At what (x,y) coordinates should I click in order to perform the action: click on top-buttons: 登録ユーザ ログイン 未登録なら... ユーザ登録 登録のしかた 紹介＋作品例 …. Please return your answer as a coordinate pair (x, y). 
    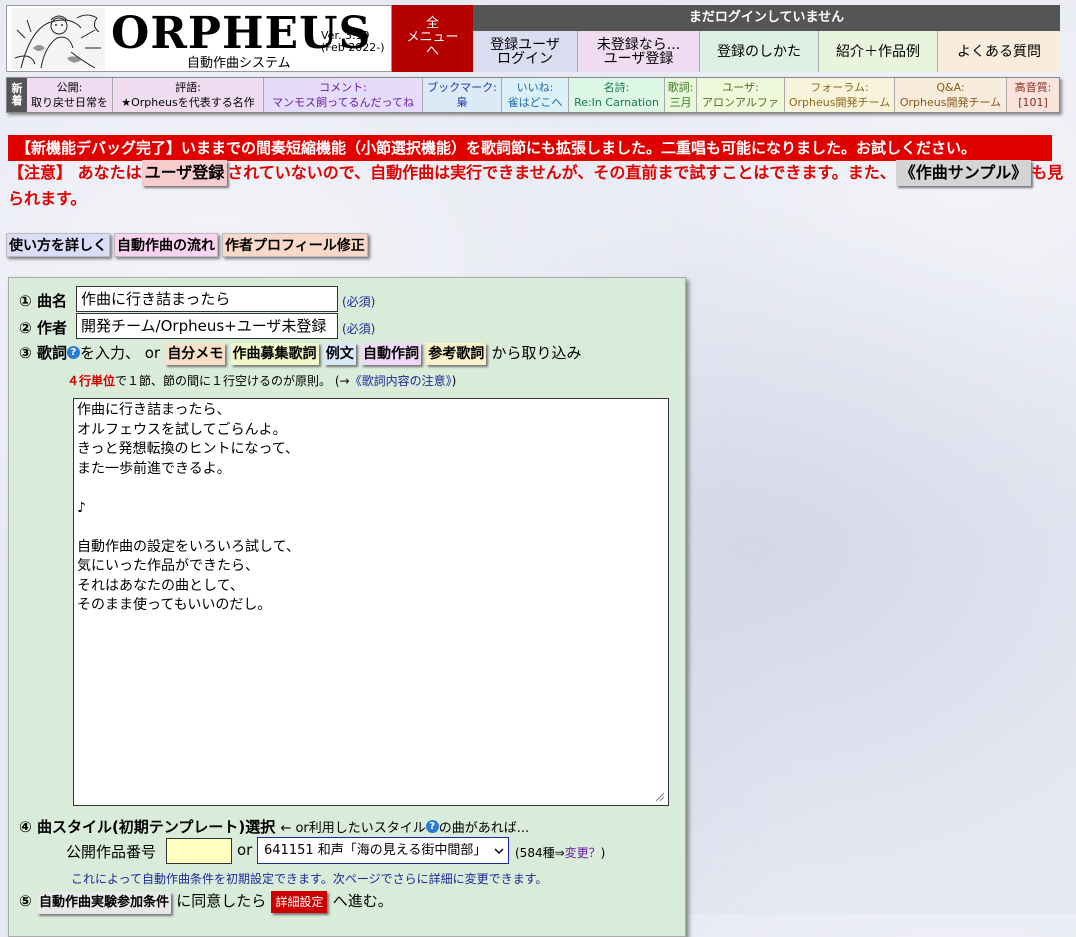
    Looking at the image, I should click on (766, 51).